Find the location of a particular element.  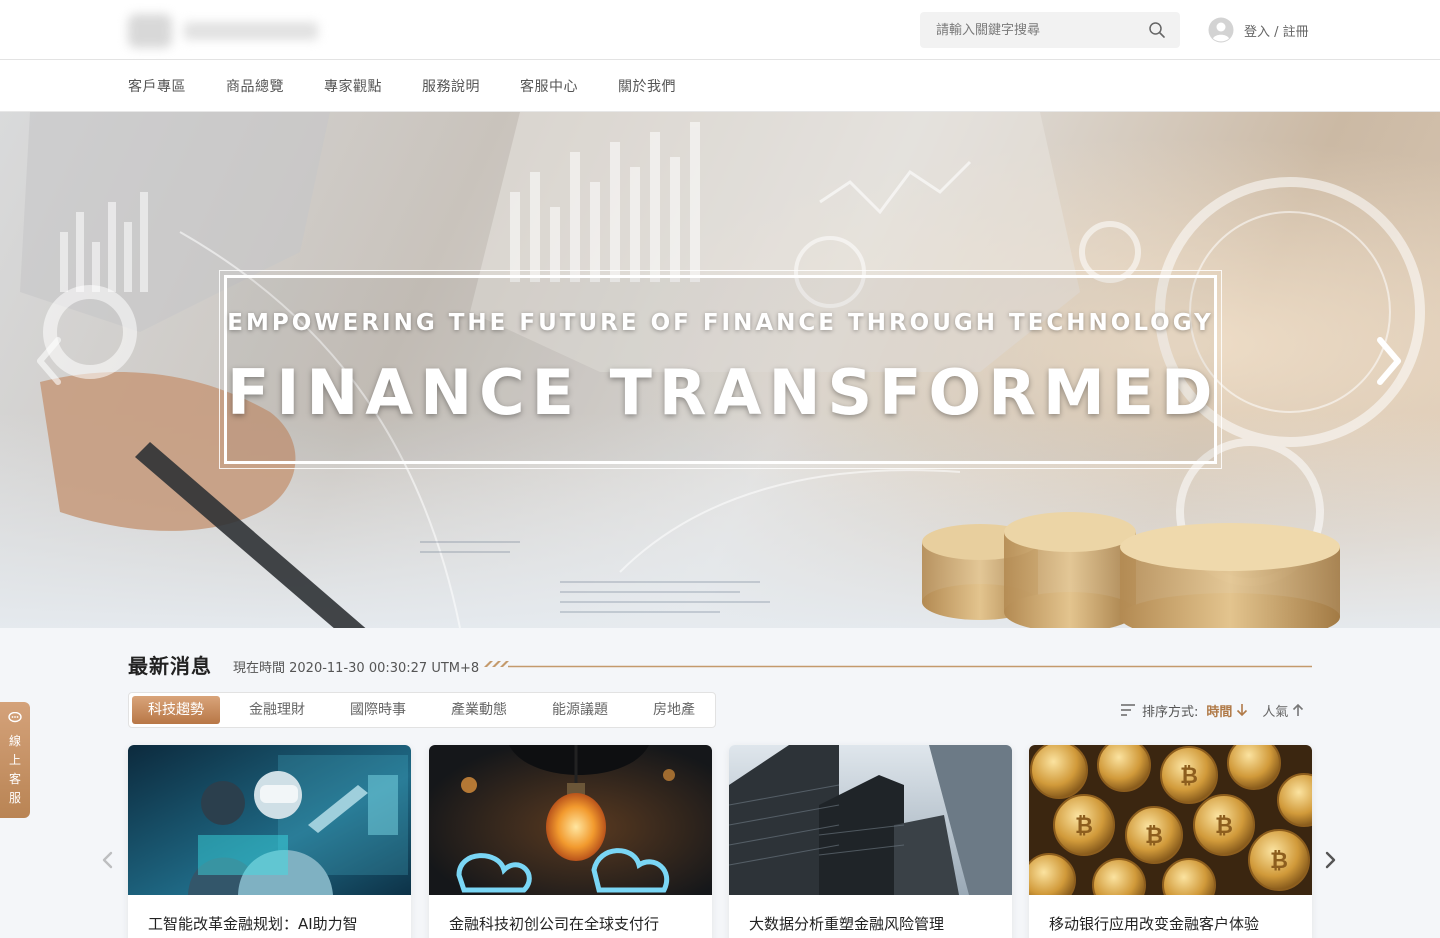

tab-energy: 能源議題 is located at coordinates (580, 710).